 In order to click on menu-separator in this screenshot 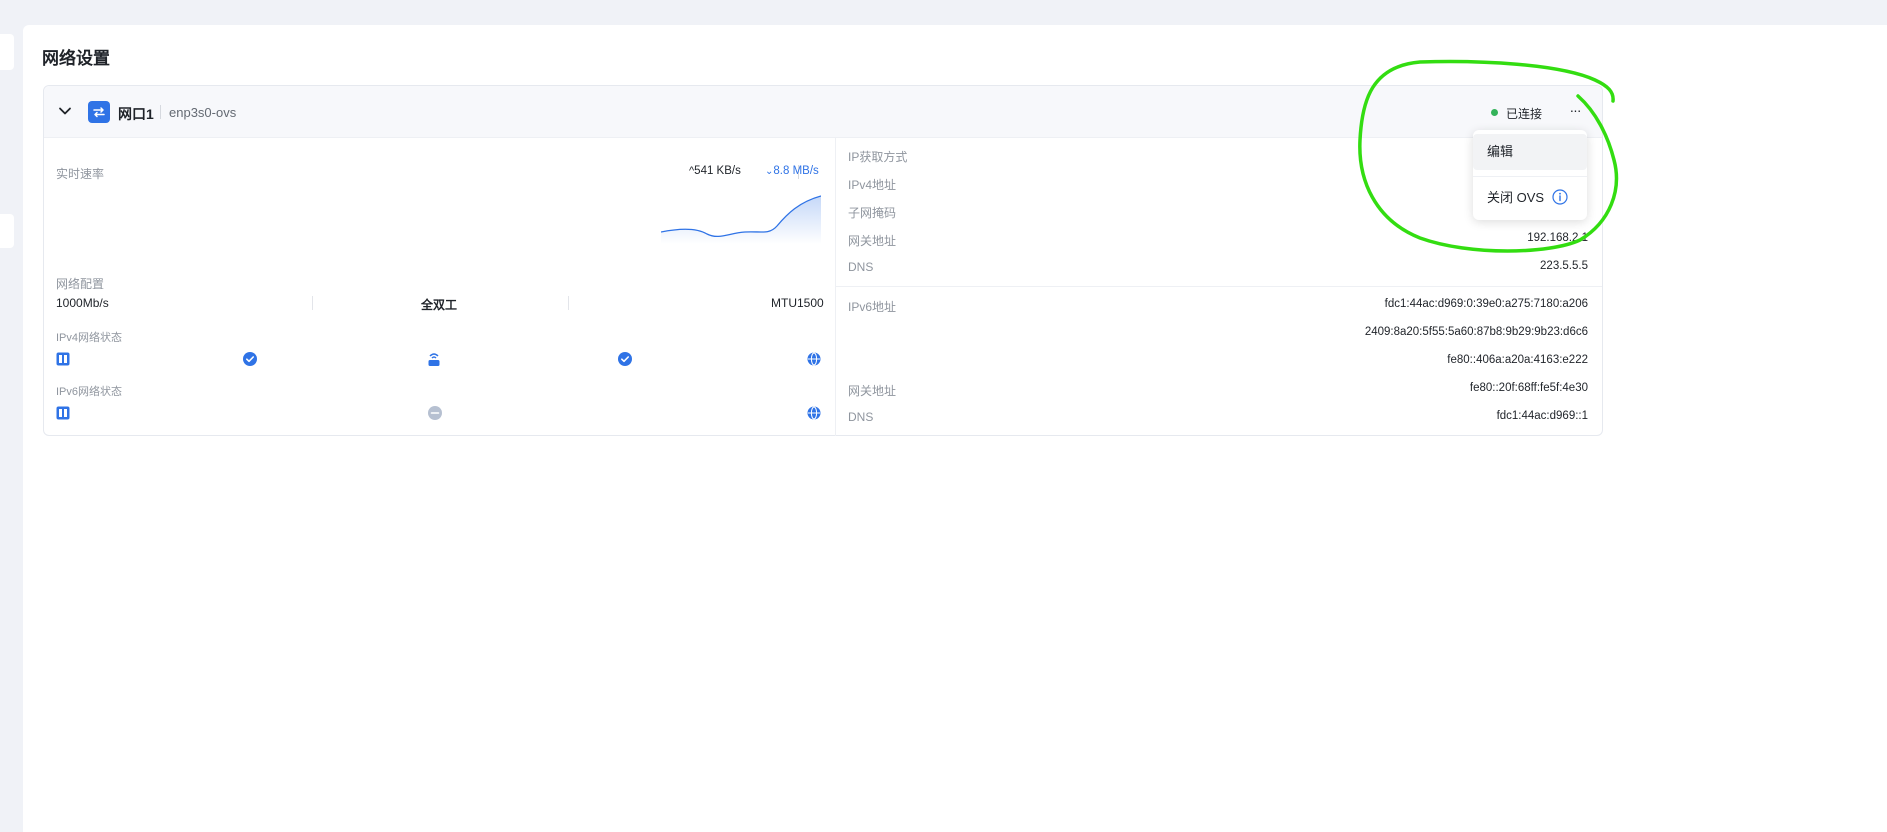, I will do `click(1530, 176)`.